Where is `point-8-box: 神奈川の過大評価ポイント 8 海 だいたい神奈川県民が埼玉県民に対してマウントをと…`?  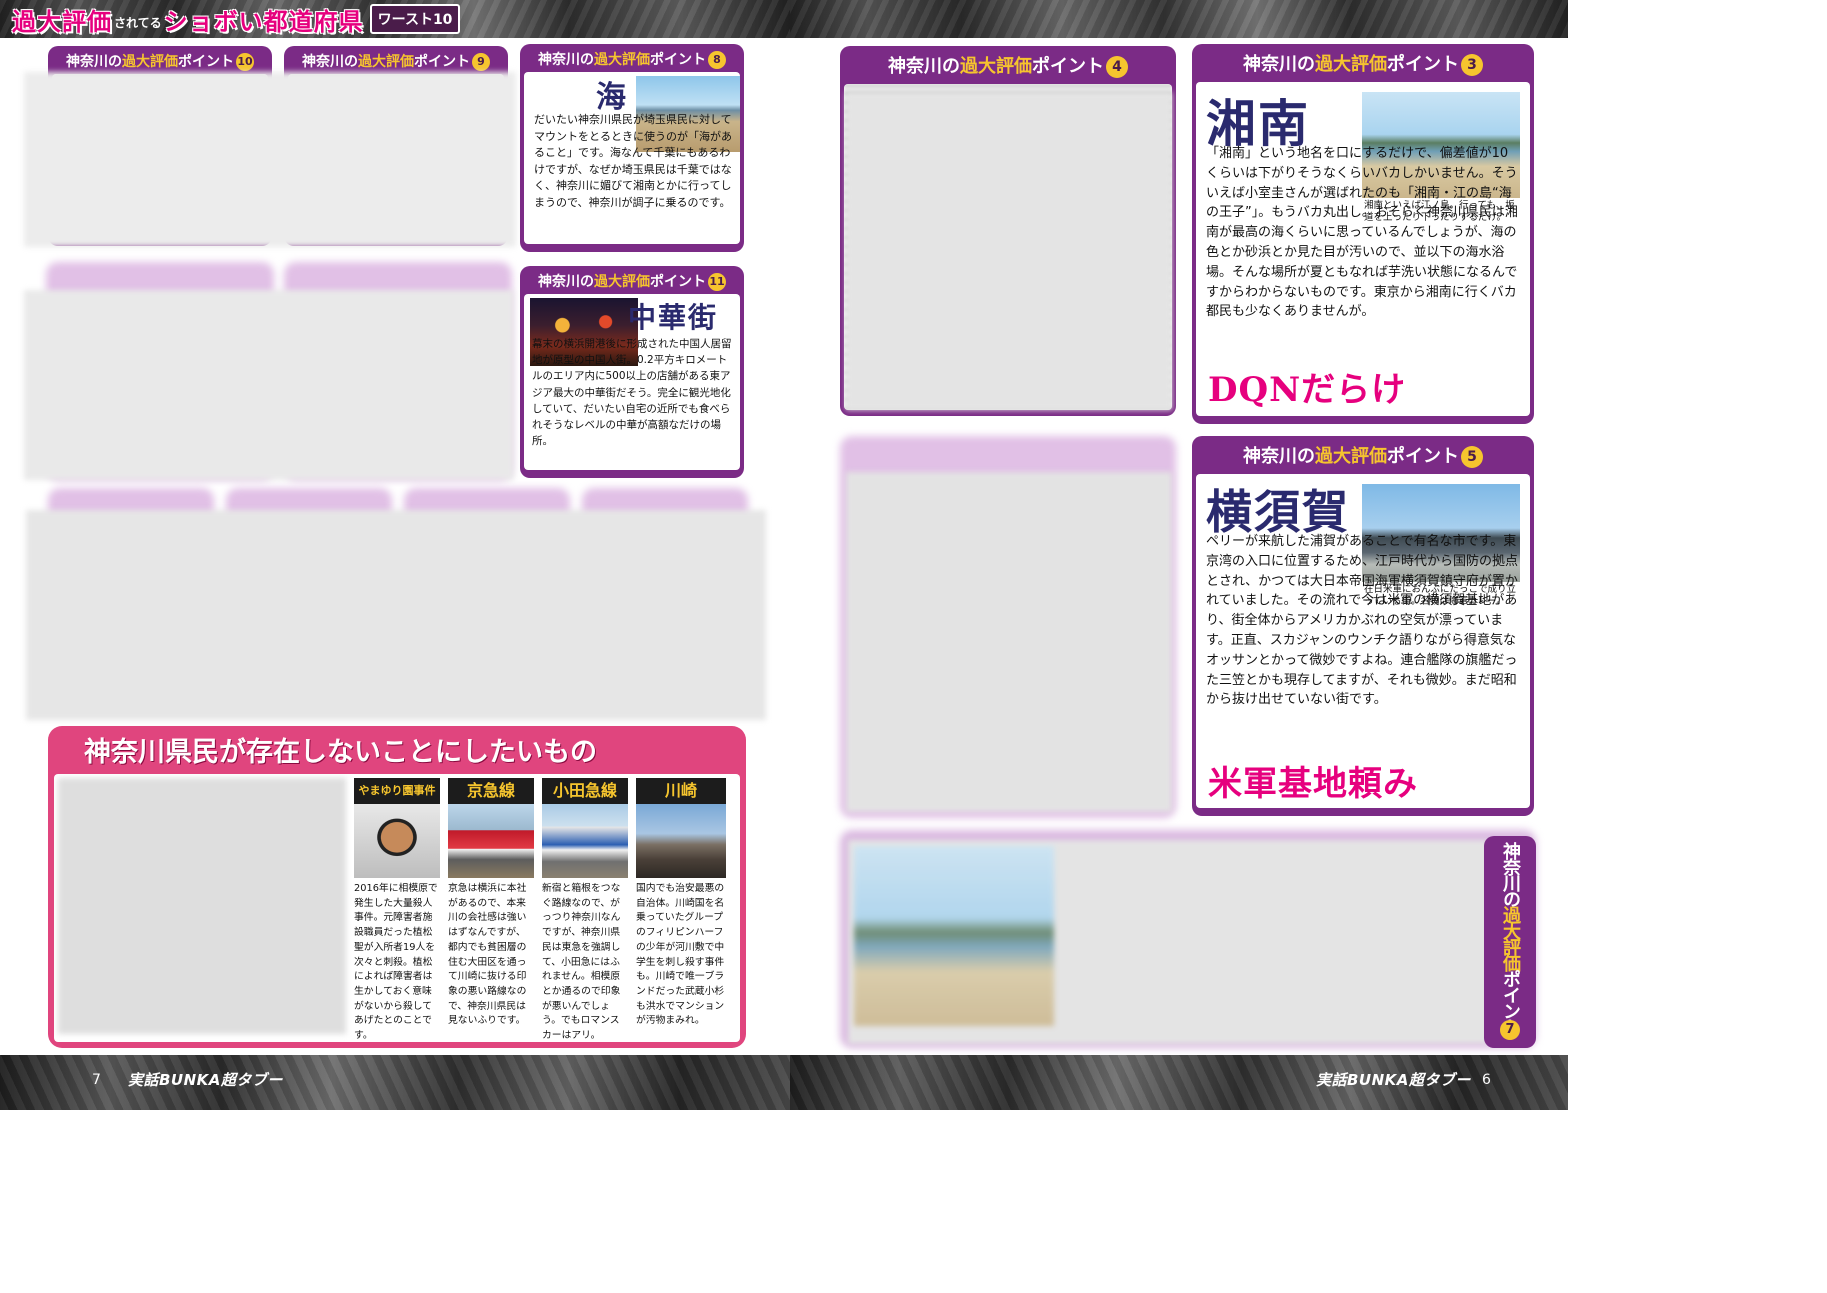
point-8-box: 神奈川の過大評価ポイント 8 海 だいたい神奈川県民が埼玉県民に対してマウントをと… is located at coordinates (632, 148).